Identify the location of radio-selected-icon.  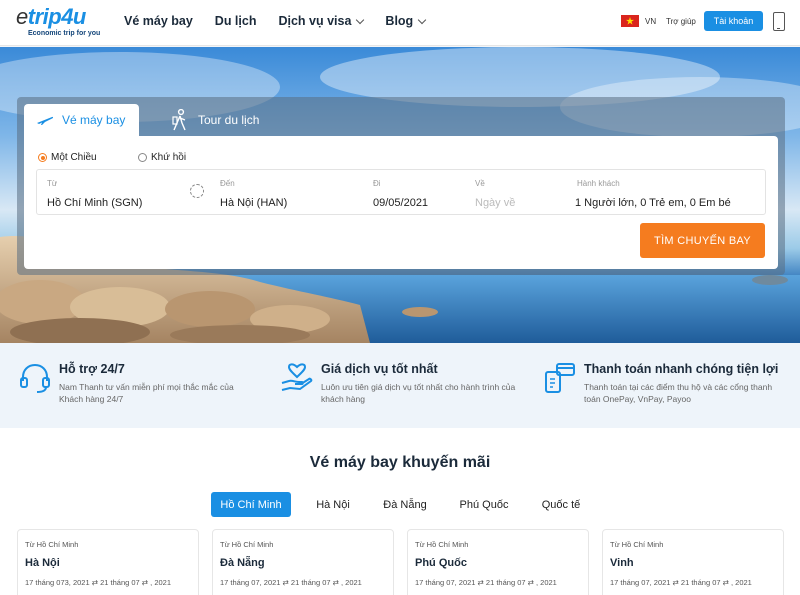
(42, 157).